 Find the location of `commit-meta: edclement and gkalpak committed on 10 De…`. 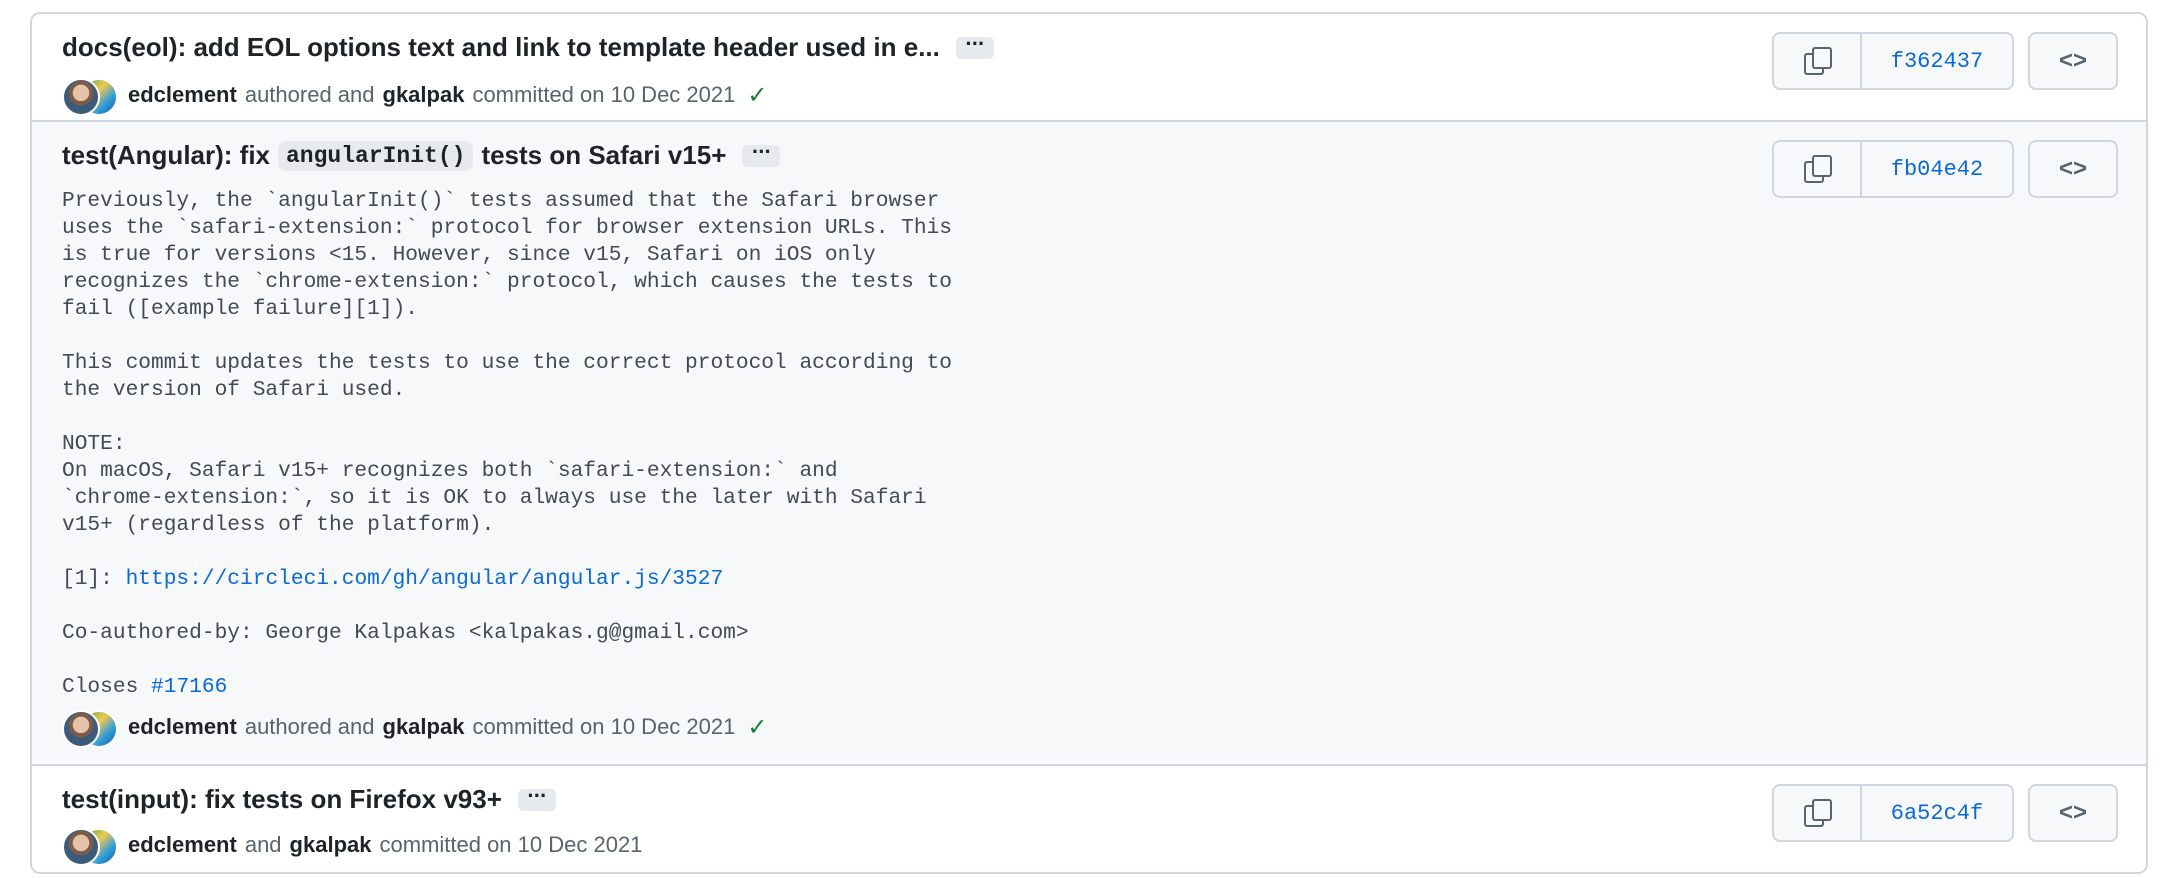

commit-meta: edclement and gkalpak committed on 10 De… is located at coordinates (356, 846).